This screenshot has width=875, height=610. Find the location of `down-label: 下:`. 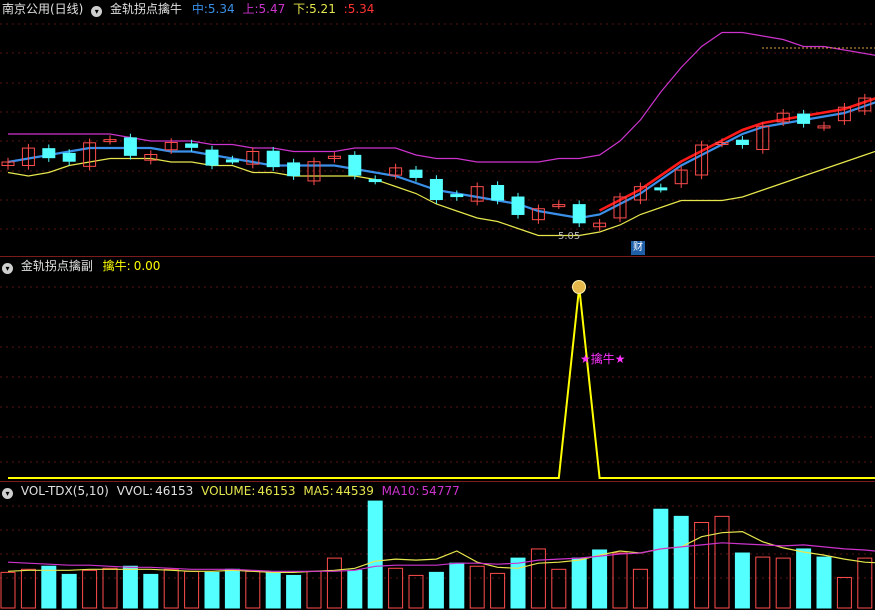

down-label: 下: is located at coordinates (301, 9).